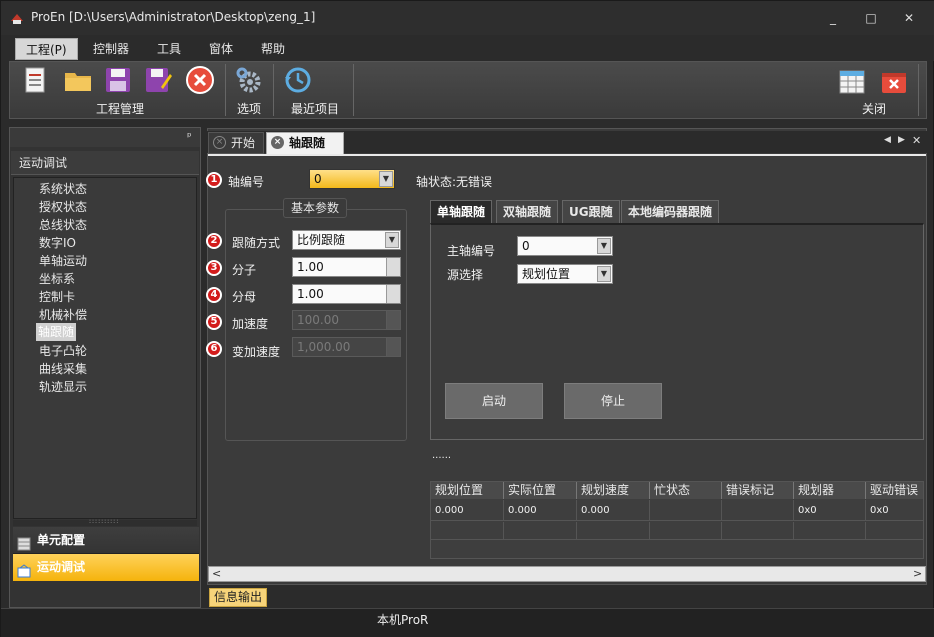  Describe the element at coordinates (221, 49) in the screenshot. I see `menu-window: 窗体` at that location.